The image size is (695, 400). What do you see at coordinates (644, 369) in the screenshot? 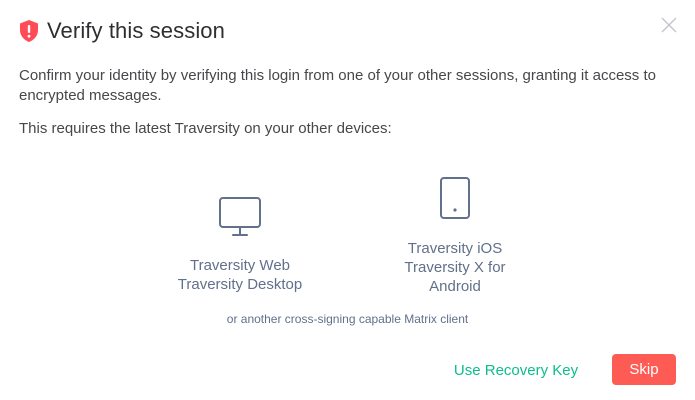
I see `skip-button: Skip` at bounding box center [644, 369].